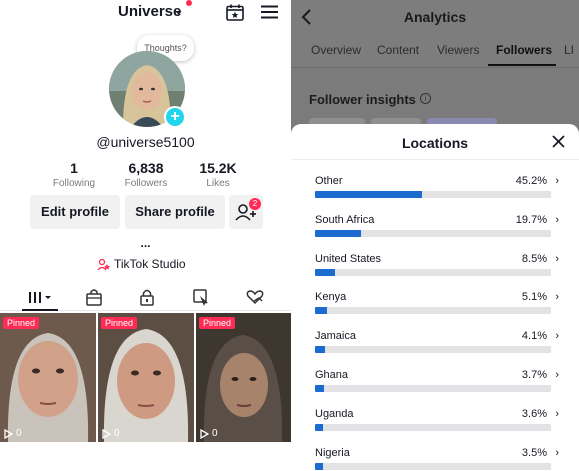 This screenshot has width=579, height=471. I want to click on page-title: Analytics, so click(435, 17).